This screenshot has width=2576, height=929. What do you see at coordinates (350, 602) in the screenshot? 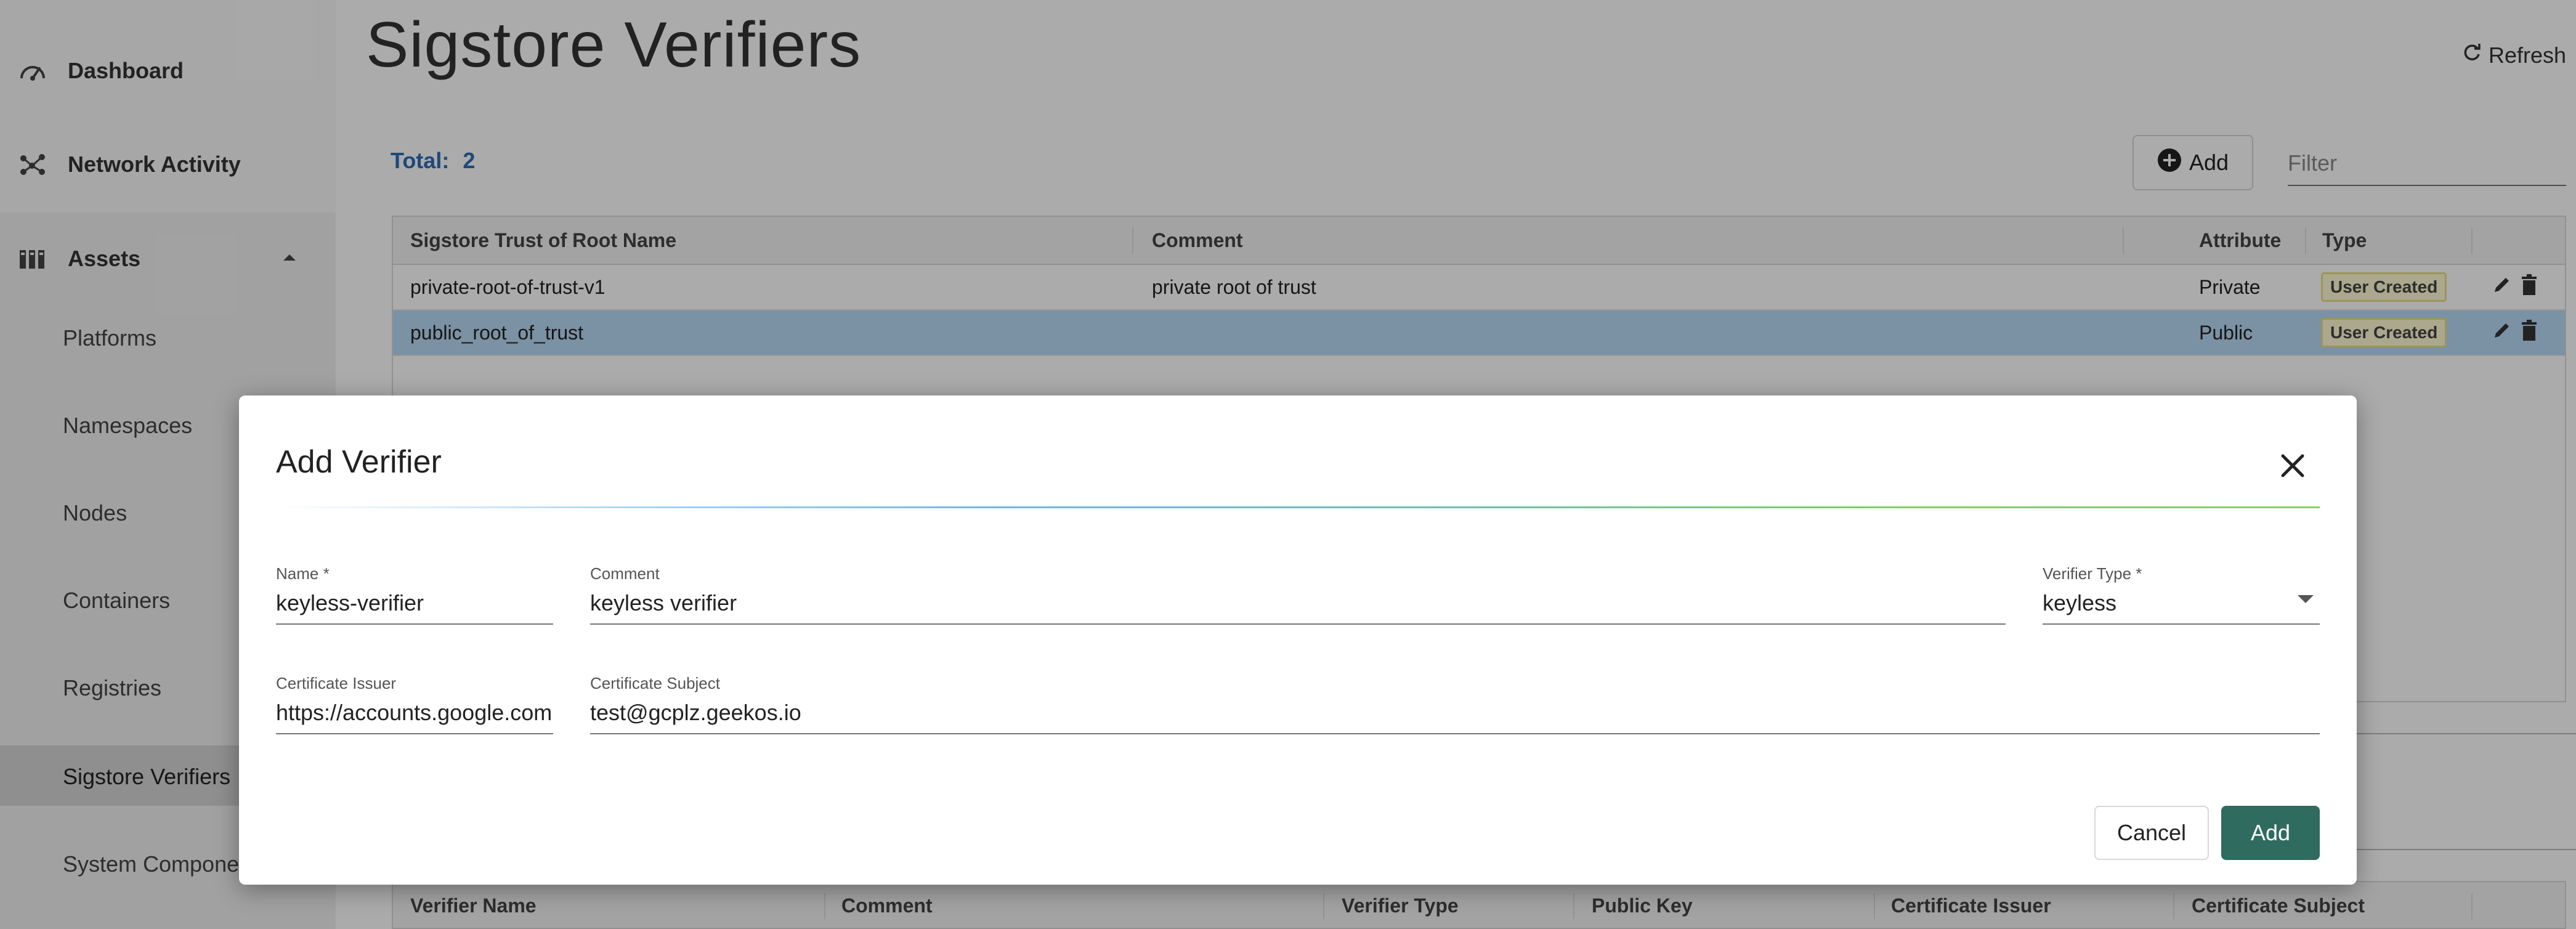
I see `field-value: keyless-verifier` at bounding box center [350, 602].